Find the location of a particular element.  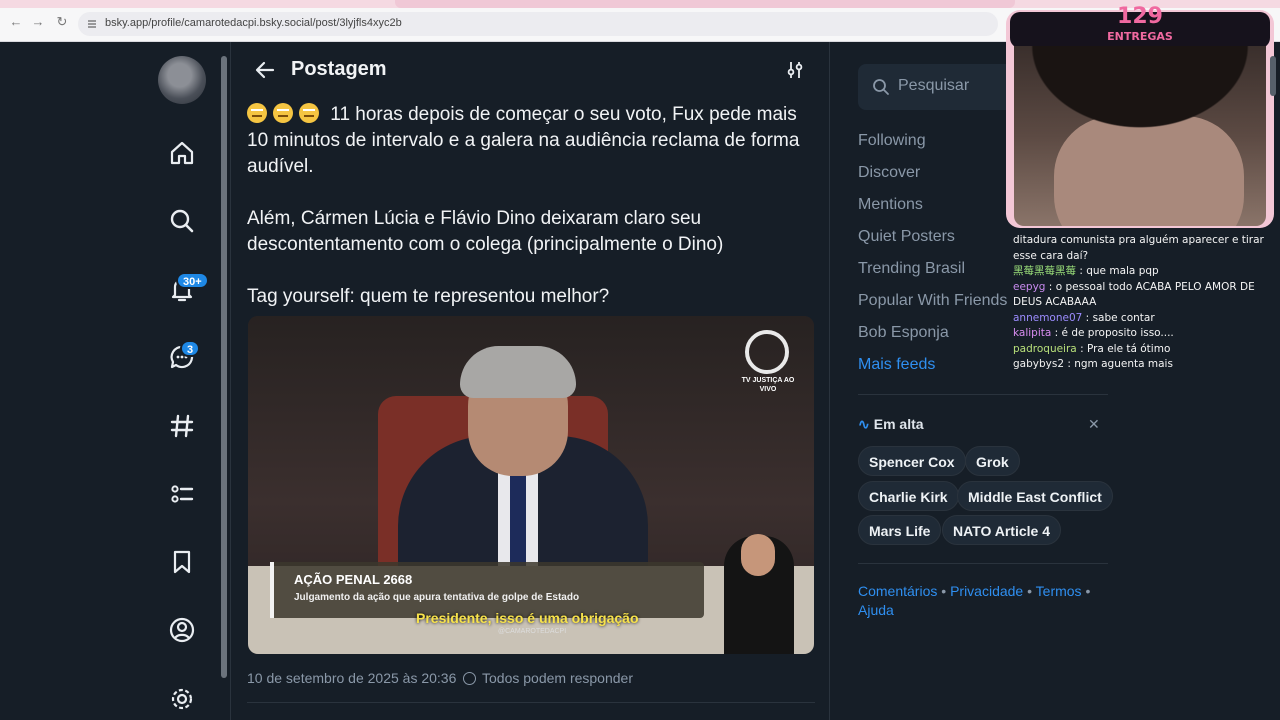

bookmark-icon is located at coordinates (182, 562).